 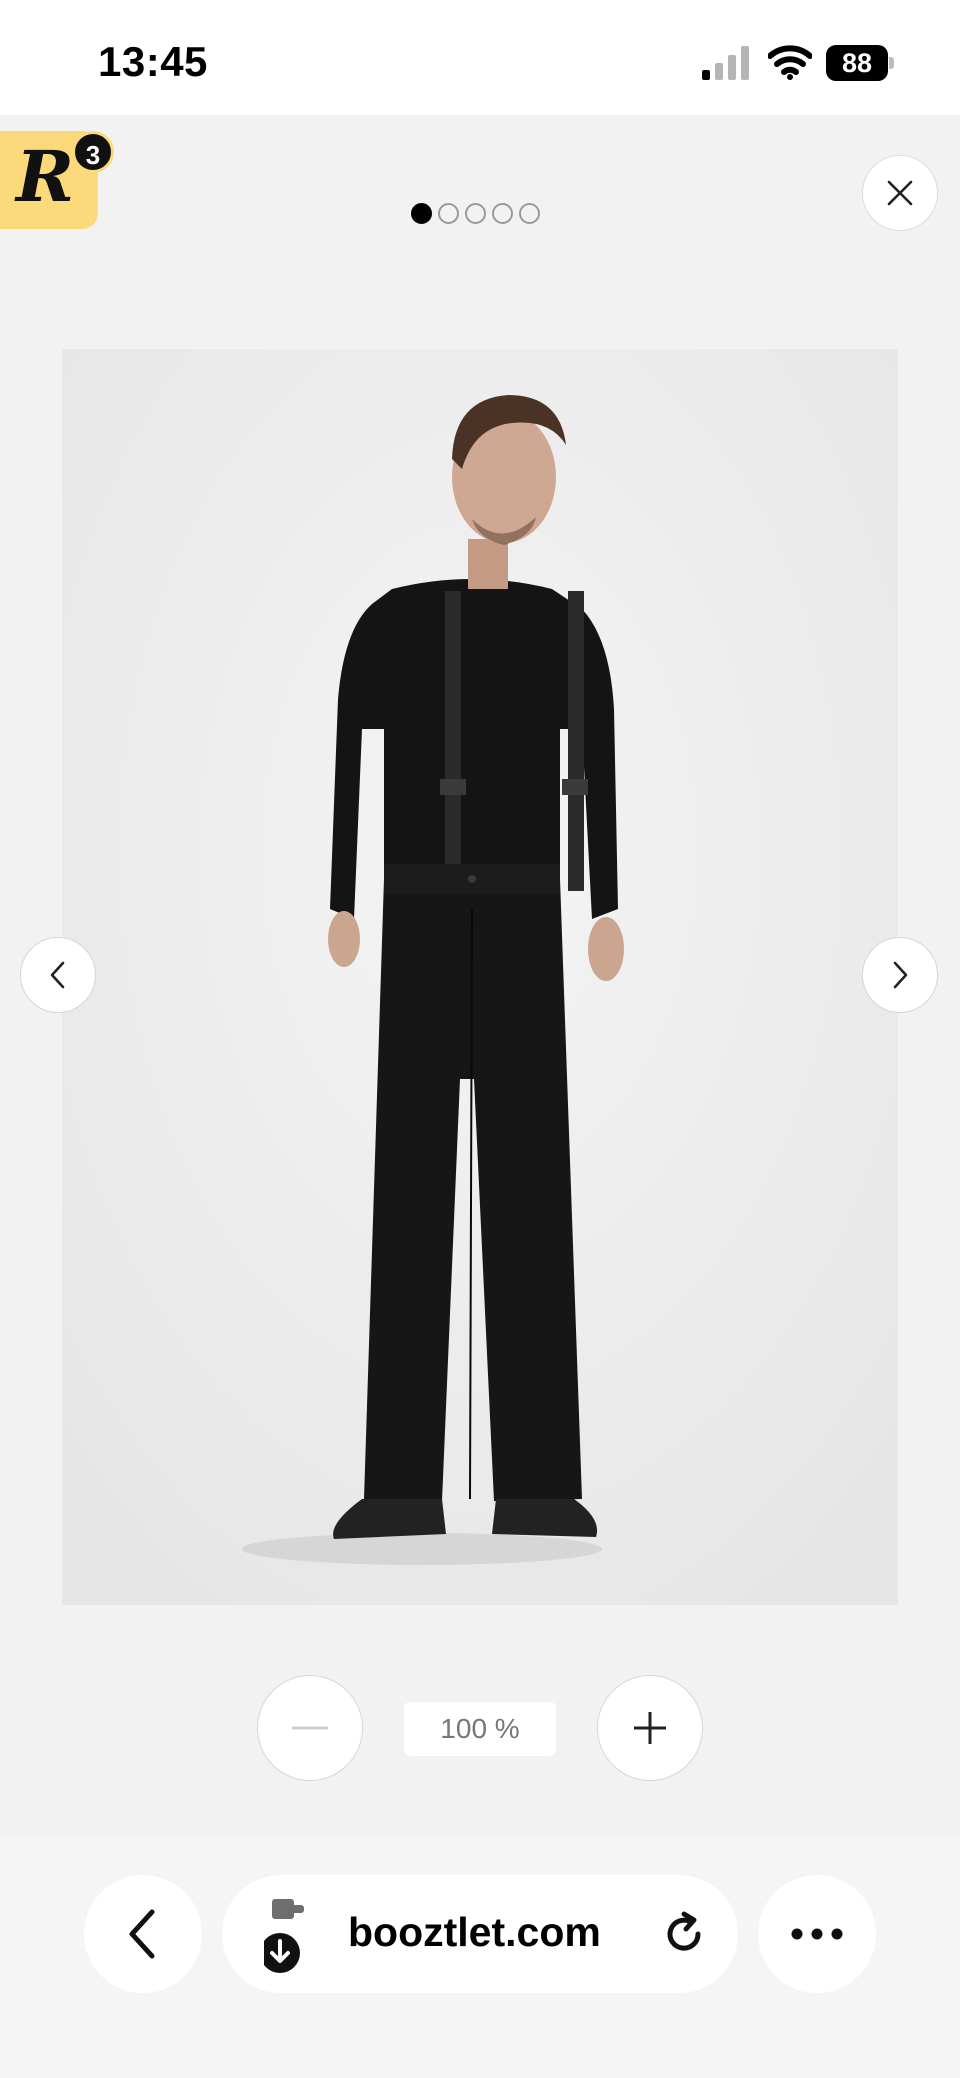 I want to click on minus-icon, so click(x=310, y=1728).